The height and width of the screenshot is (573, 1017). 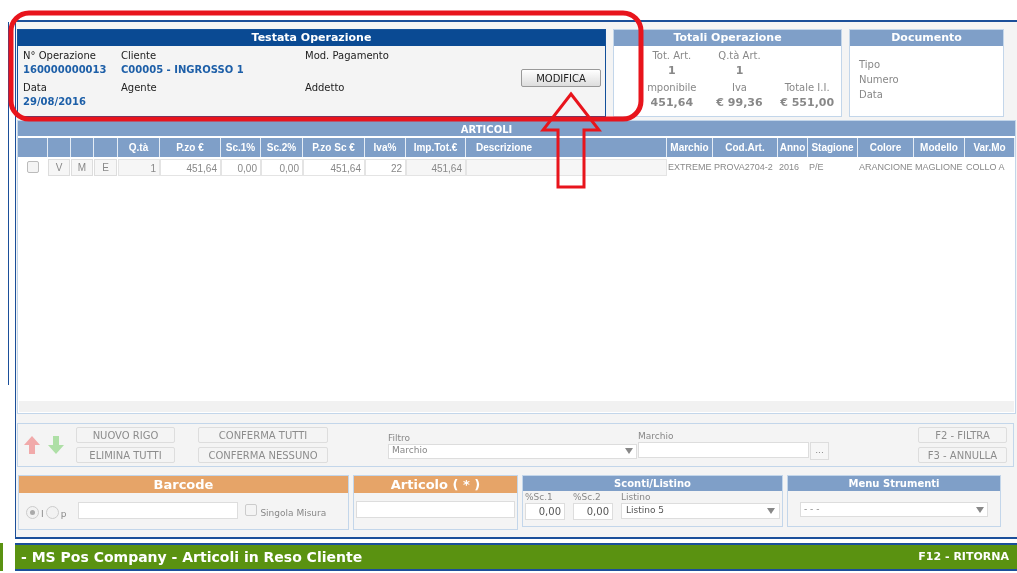 What do you see at coordinates (939, 148) in the screenshot?
I see `column-header: Modello` at bounding box center [939, 148].